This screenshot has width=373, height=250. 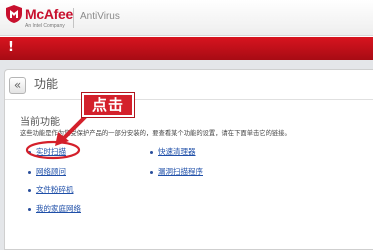 I want to click on product-name: AntiVirus, so click(x=100, y=16).